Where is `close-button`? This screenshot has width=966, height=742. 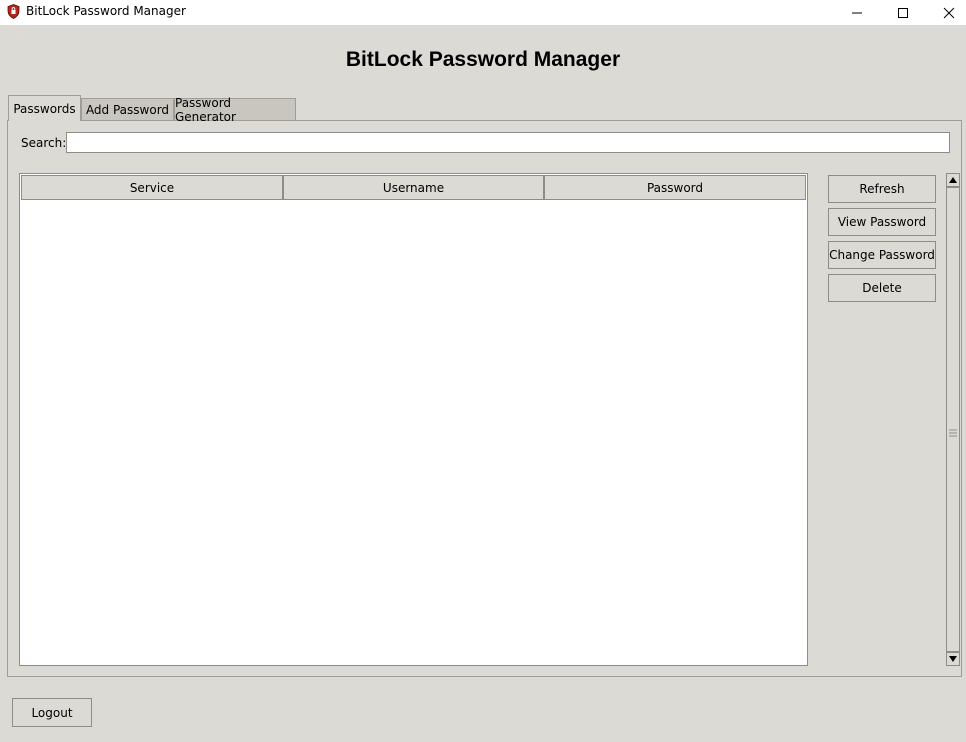
close-button is located at coordinates (946, 12).